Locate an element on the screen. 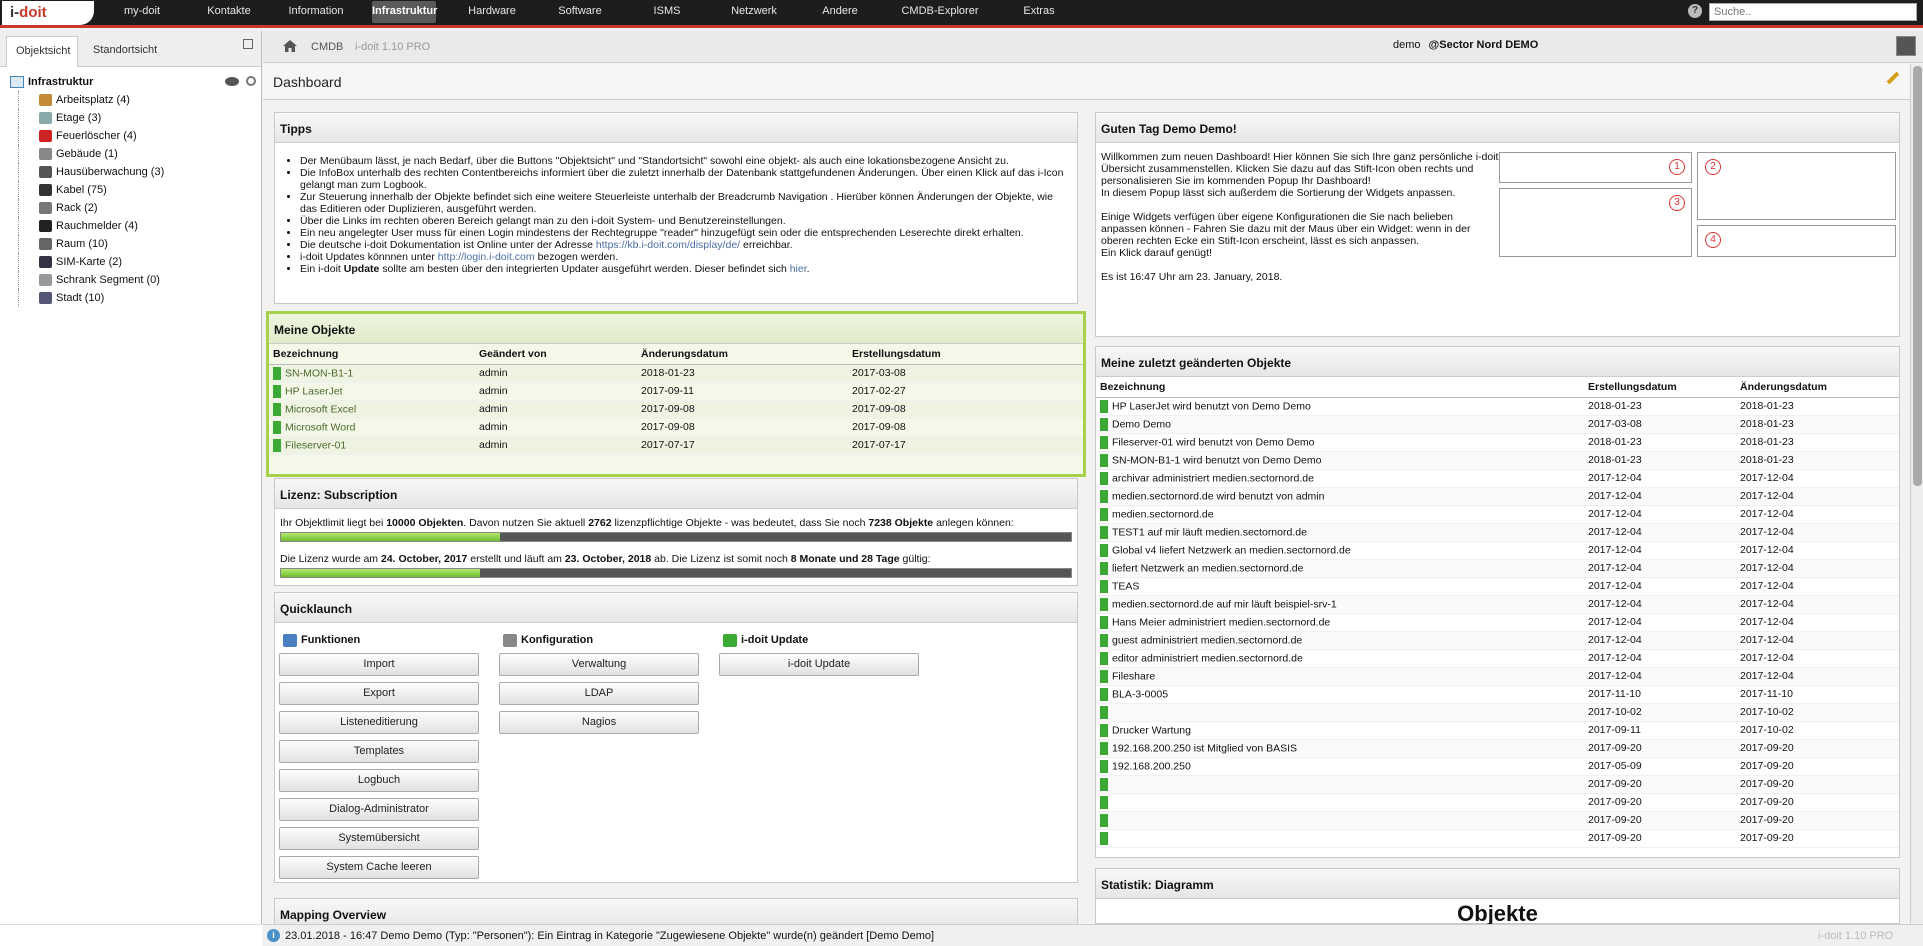  object-link: BLA-3-0005 is located at coordinates (1140, 694).